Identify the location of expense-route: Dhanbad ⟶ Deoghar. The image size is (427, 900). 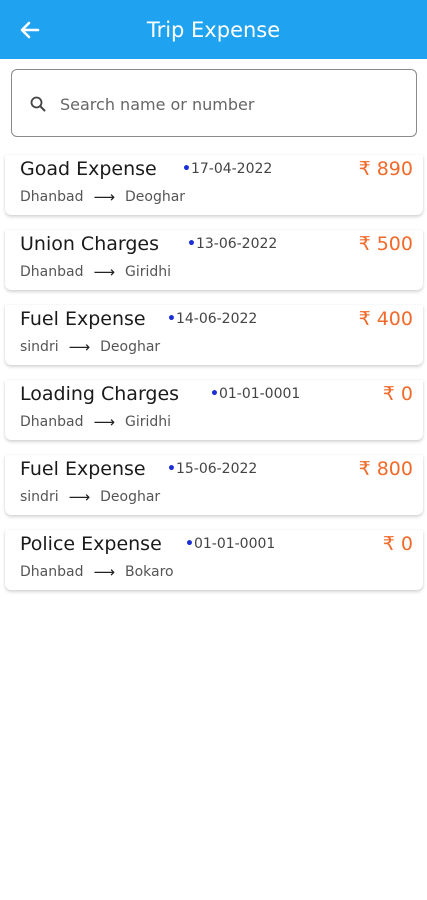
(102, 197).